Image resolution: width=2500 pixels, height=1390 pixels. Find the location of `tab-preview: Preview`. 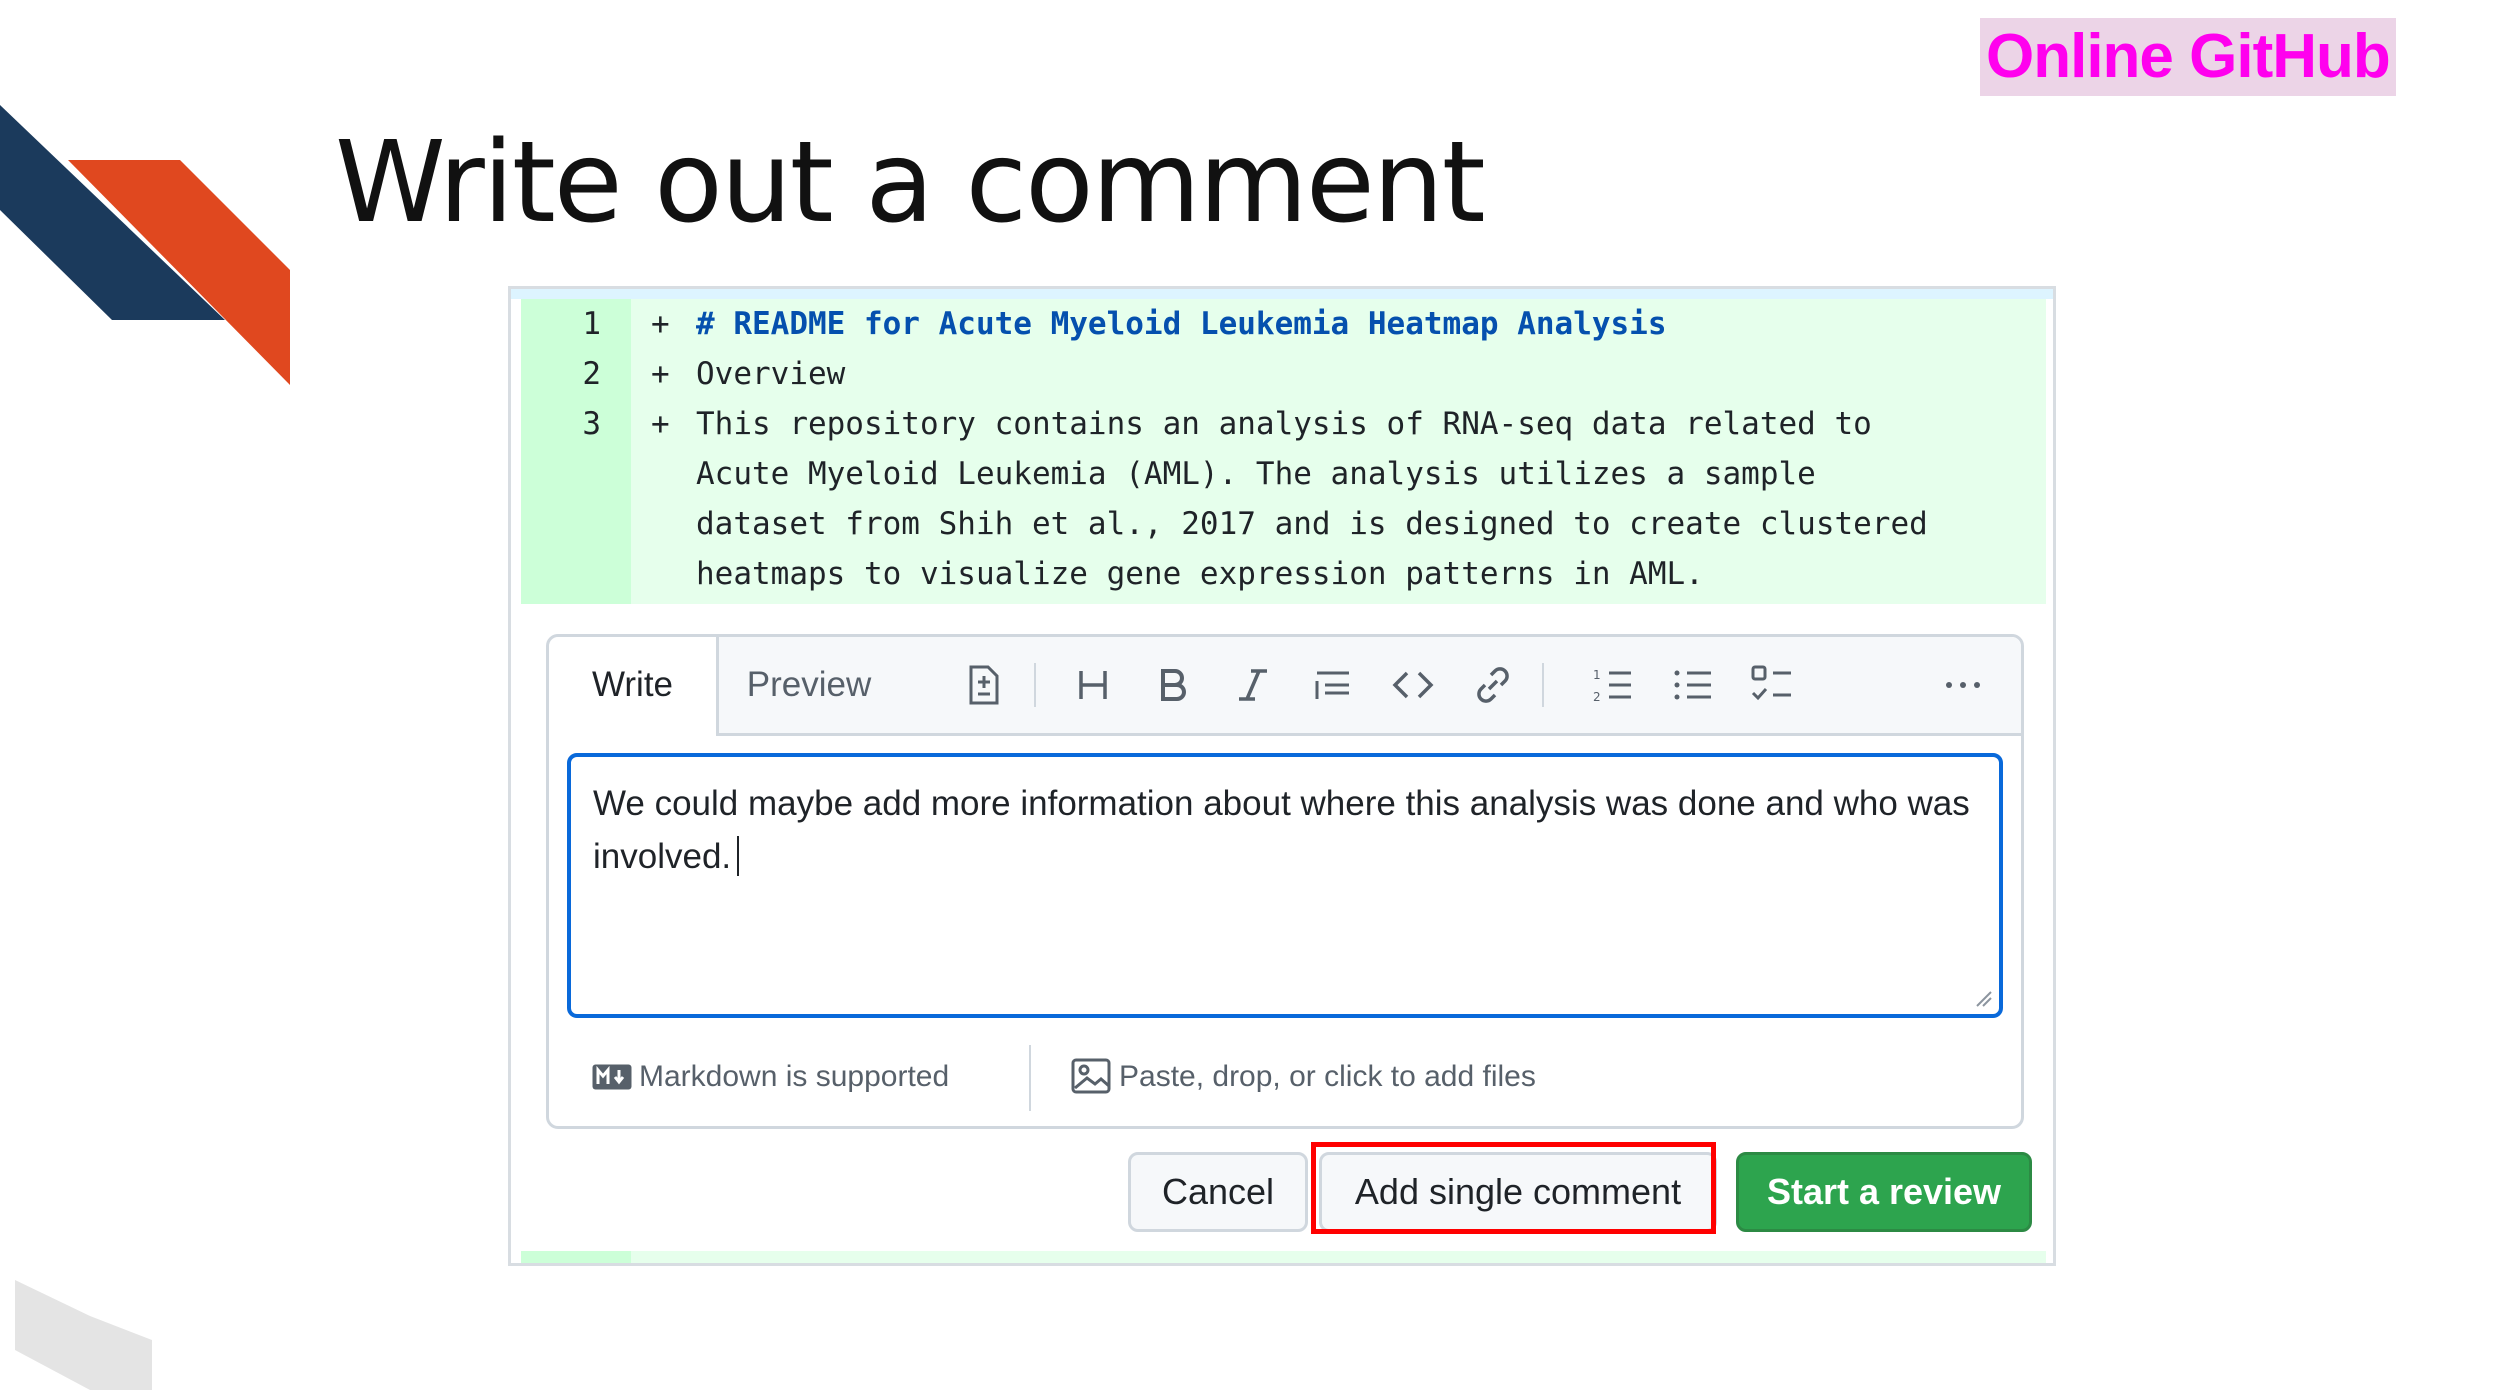

tab-preview: Preview is located at coordinates (809, 685).